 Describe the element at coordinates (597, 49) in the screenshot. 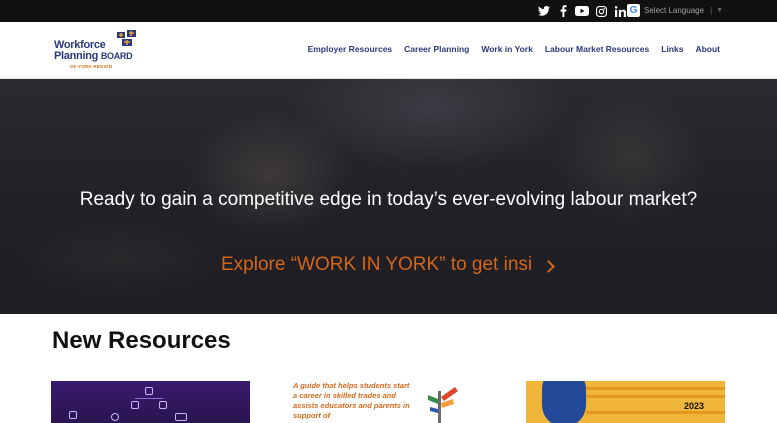

I see `nav-labour-market-resources: Labour Market Resources` at that location.